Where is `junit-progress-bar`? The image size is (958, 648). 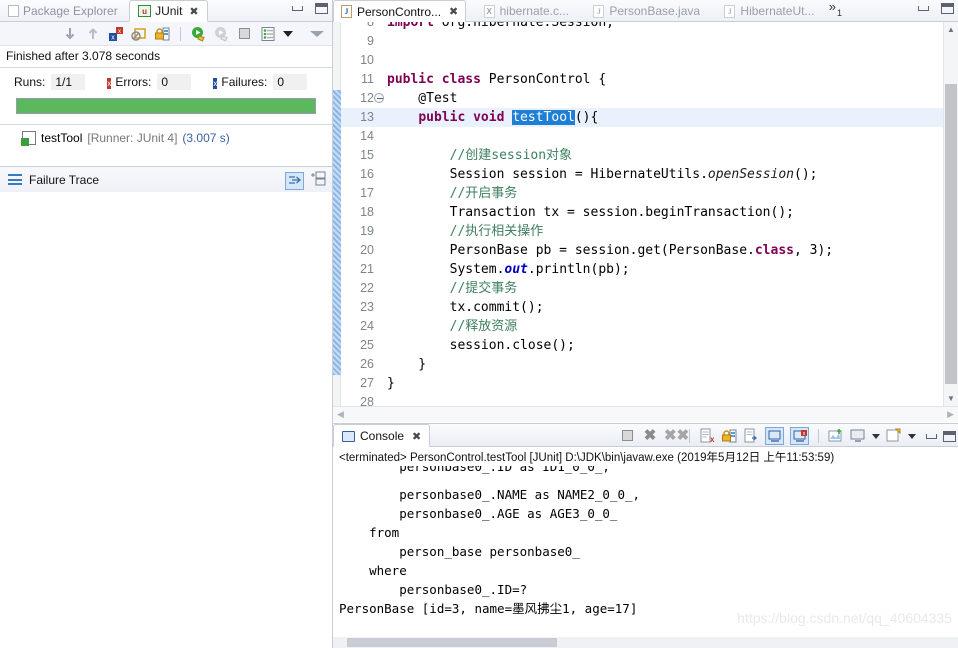 junit-progress-bar is located at coordinates (166, 106).